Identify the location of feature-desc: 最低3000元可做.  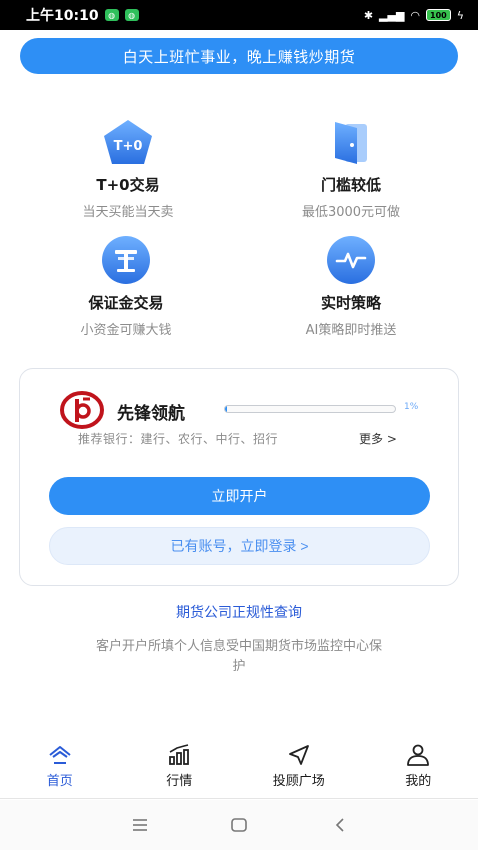
(351, 212).